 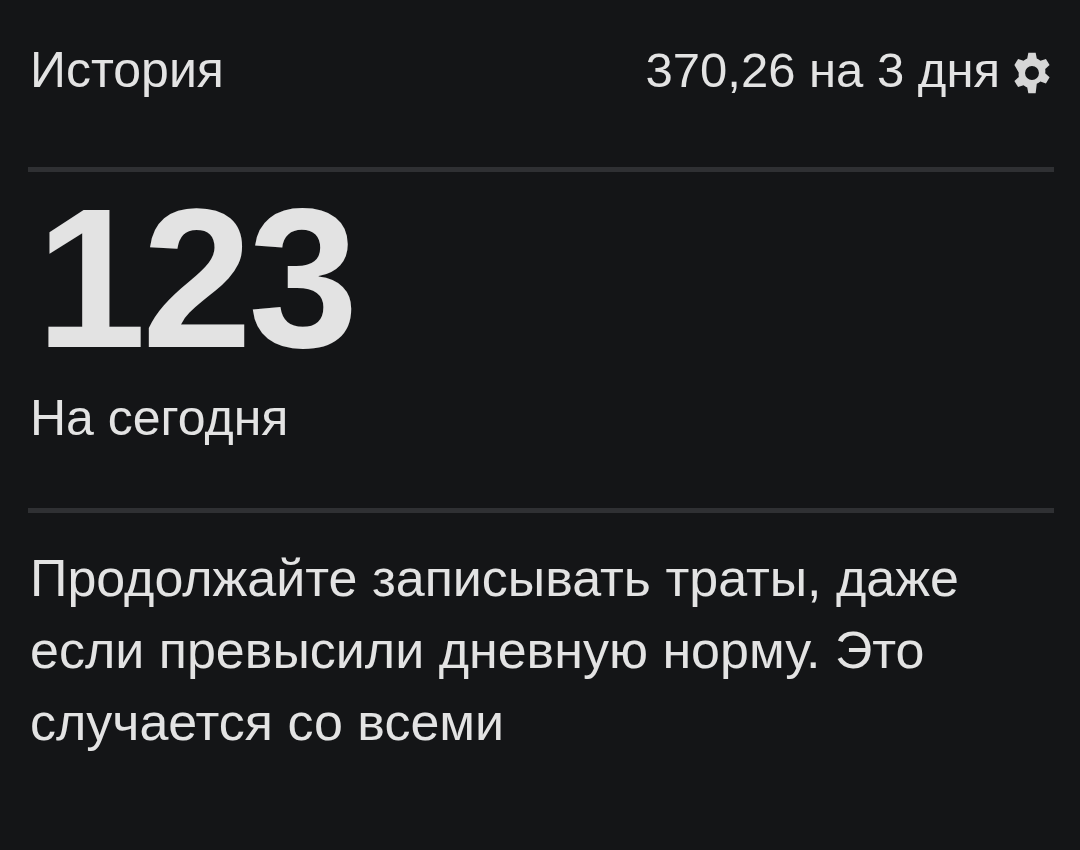 What do you see at coordinates (126, 70) in the screenshot?
I see `history-title: История` at bounding box center [126, 70].